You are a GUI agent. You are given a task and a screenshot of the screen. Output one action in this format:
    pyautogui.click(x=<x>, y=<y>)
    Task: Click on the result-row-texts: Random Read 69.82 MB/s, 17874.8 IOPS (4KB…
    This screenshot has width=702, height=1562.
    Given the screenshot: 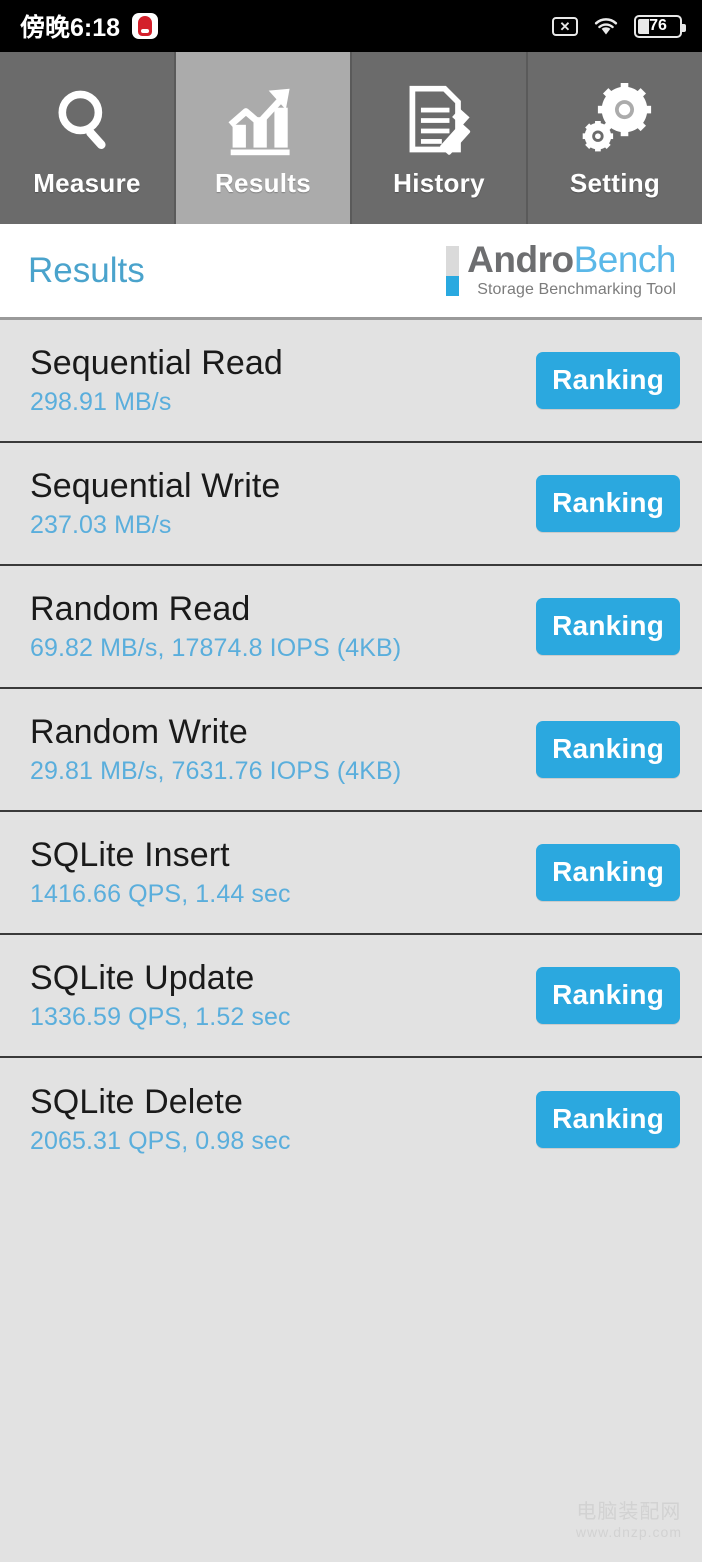 What is the action you would take?
    pyautogui.click(x=215, y=626)
    